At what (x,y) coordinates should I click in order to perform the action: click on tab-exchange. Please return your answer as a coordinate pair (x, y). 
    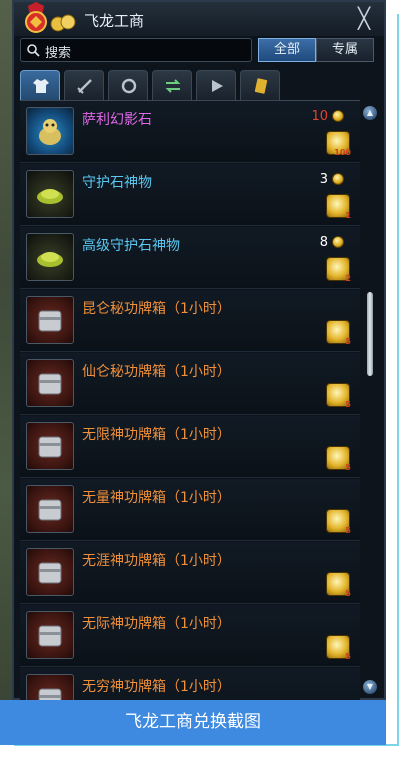
    Looking at the image, I should click on (172, 85).